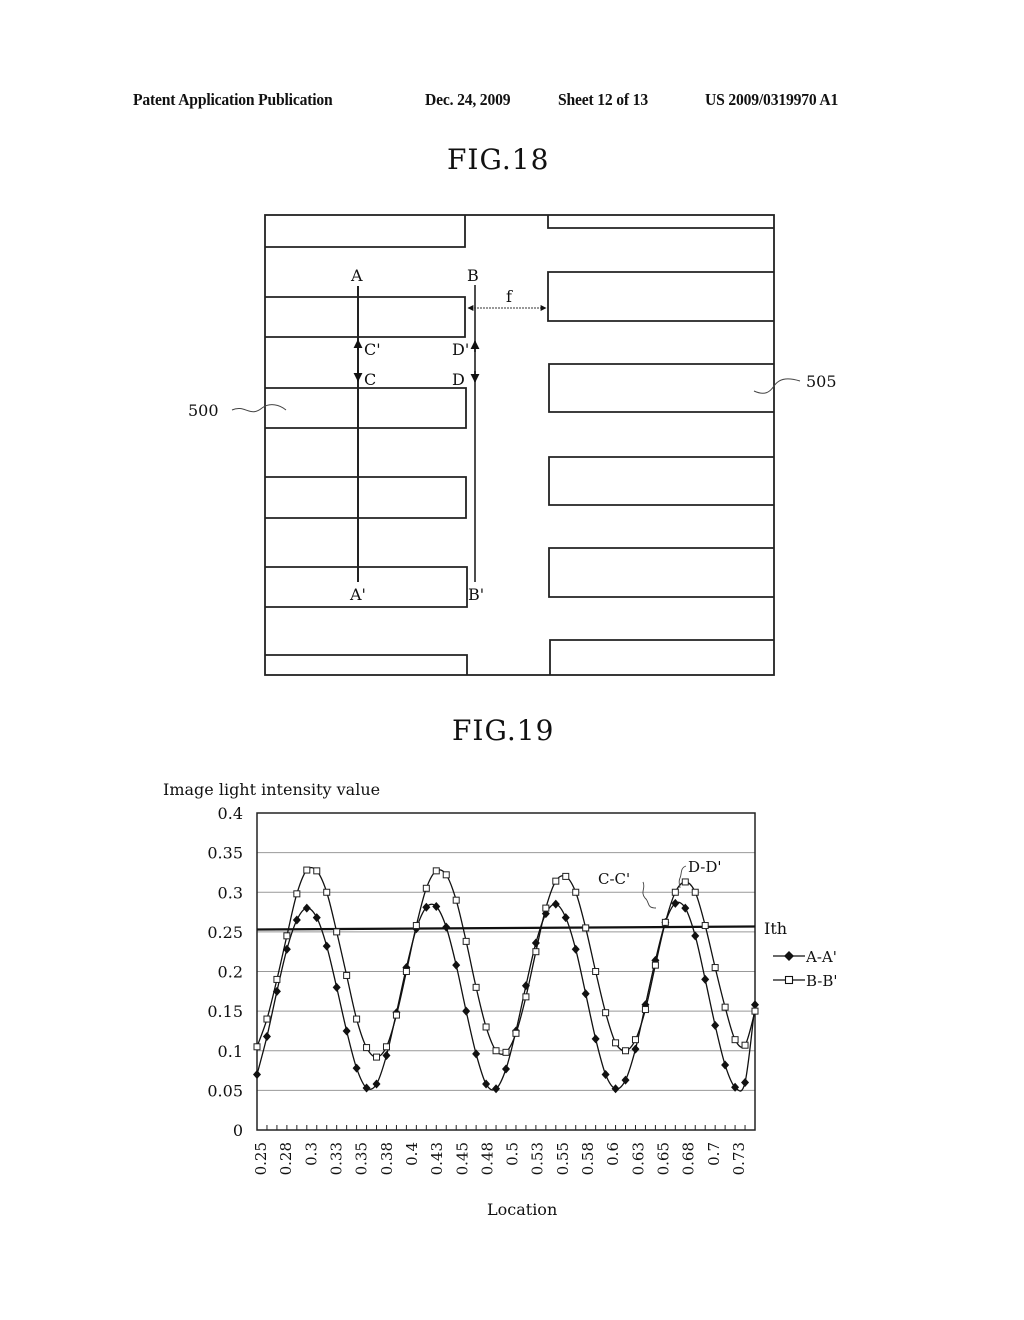 The width and height of the screenshot is (1024, 1320). I want to click on x-tick-label: 0.43, so click(437, 1158).